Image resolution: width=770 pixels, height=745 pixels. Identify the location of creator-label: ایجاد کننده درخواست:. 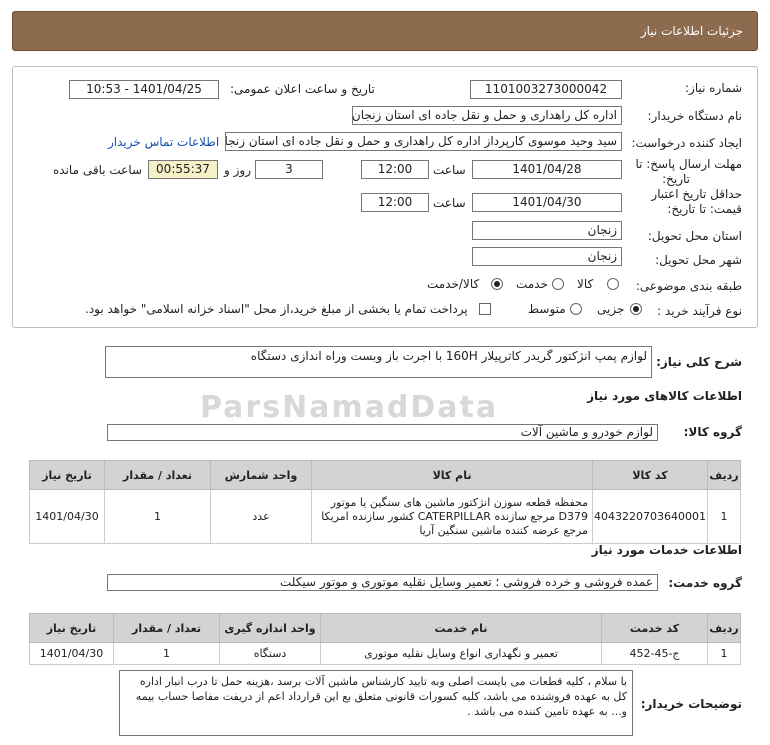
(686, 143).